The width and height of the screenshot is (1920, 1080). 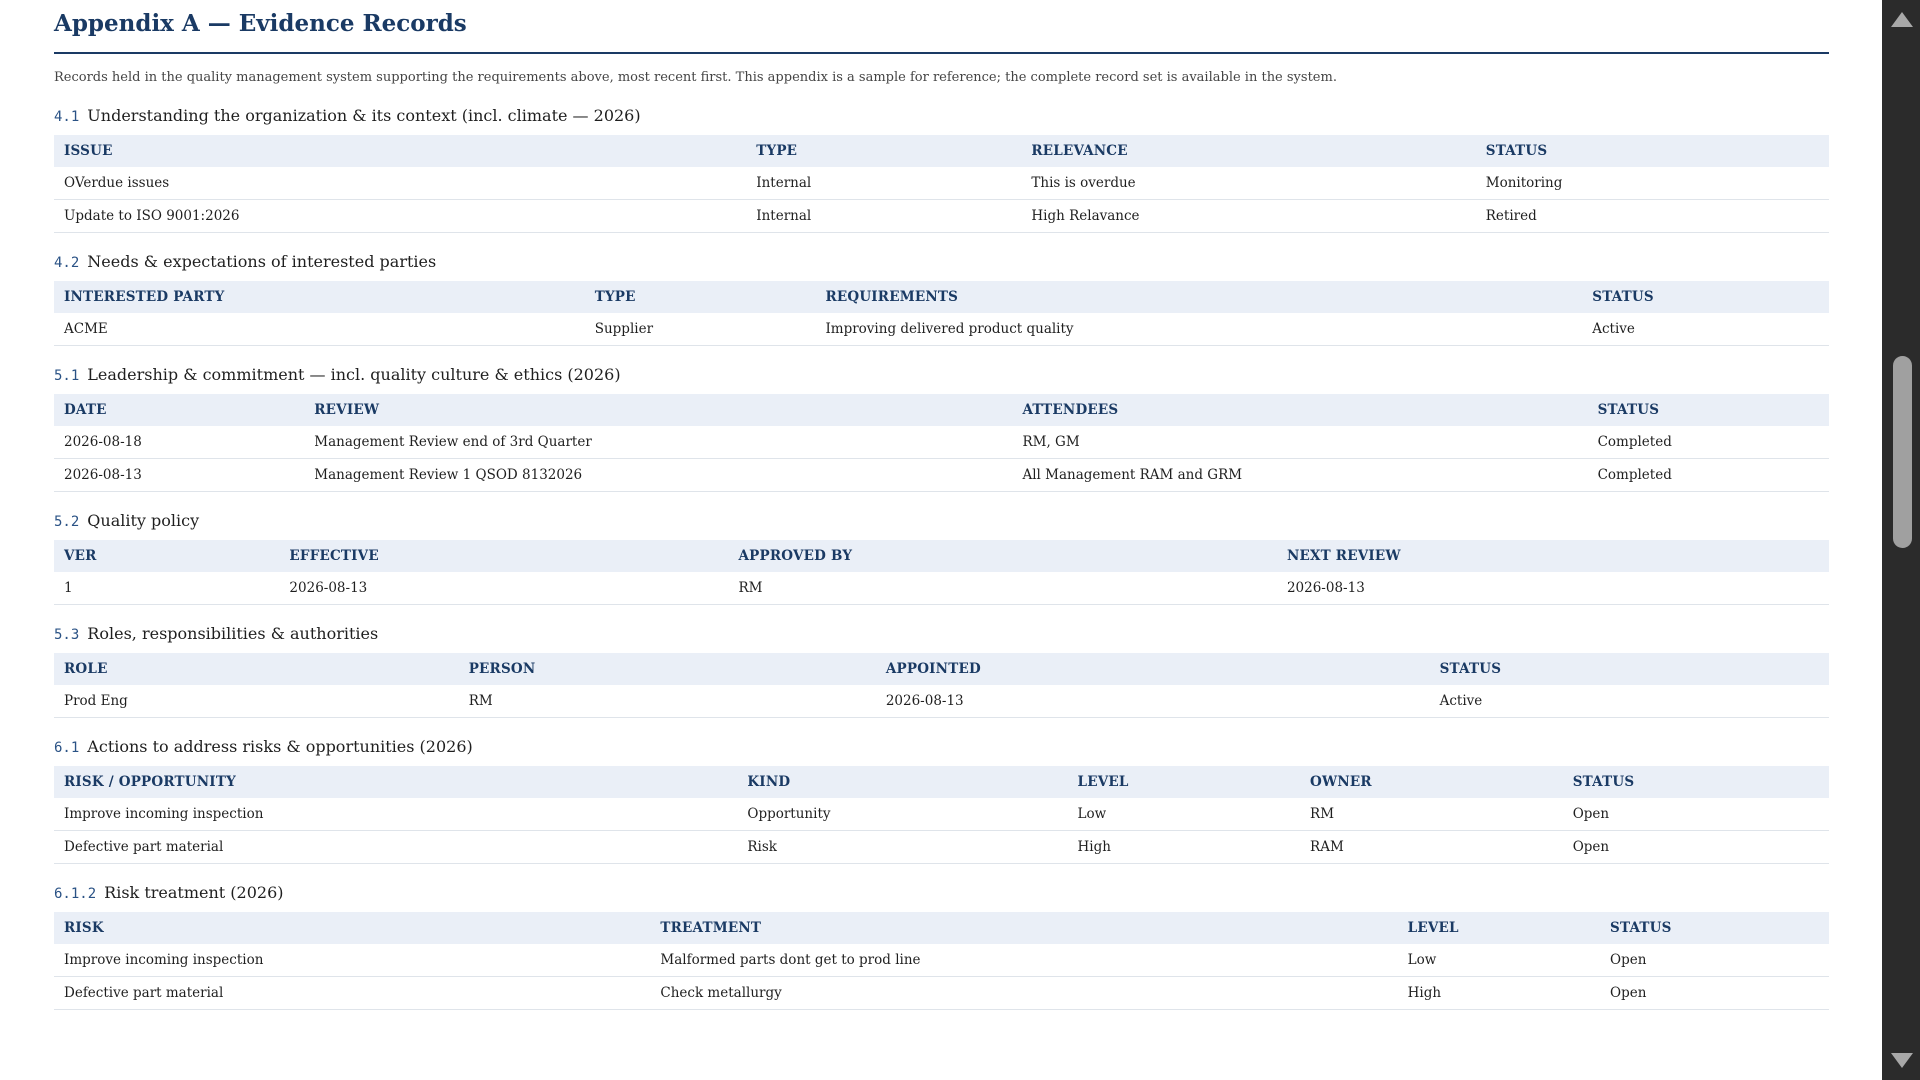 I want to click on column-header: Review, so click(x=658, y=410).